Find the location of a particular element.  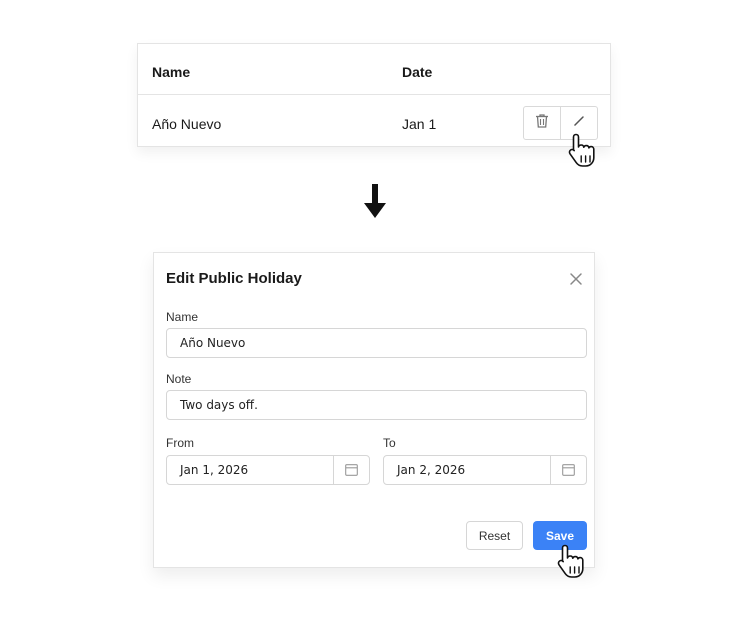

arrow-down-icon is located at coordinates (375, 204).